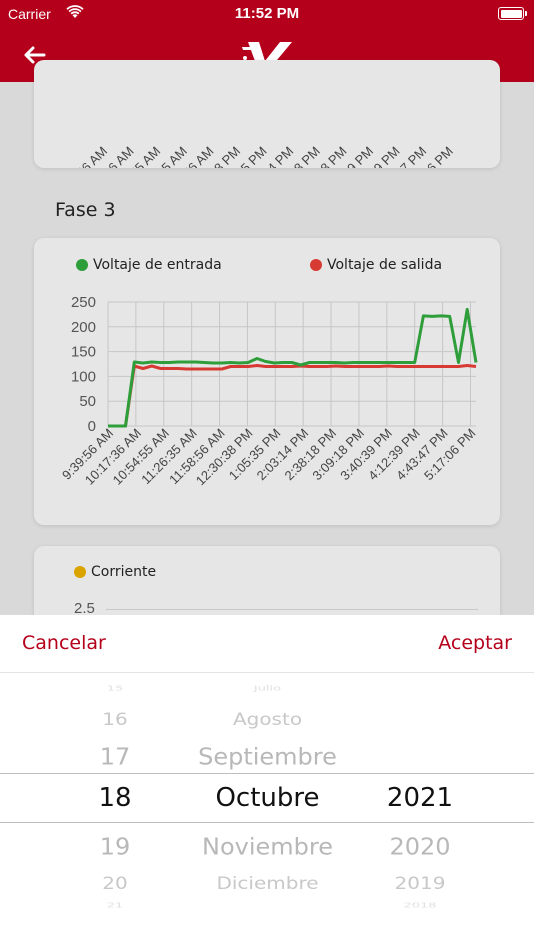  Describe the element at coordinates (267, 688) in the screenshot. I see `month-option: Julio` at that location.